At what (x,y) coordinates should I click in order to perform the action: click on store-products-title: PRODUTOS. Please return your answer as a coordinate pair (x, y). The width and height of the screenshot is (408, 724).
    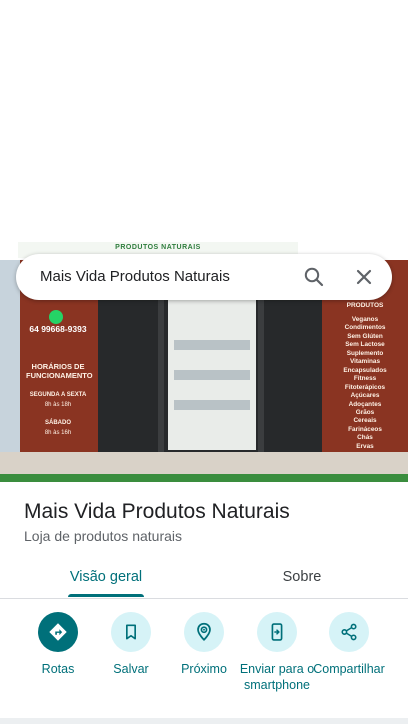
    Looking at the image, I should click on (365, 305).